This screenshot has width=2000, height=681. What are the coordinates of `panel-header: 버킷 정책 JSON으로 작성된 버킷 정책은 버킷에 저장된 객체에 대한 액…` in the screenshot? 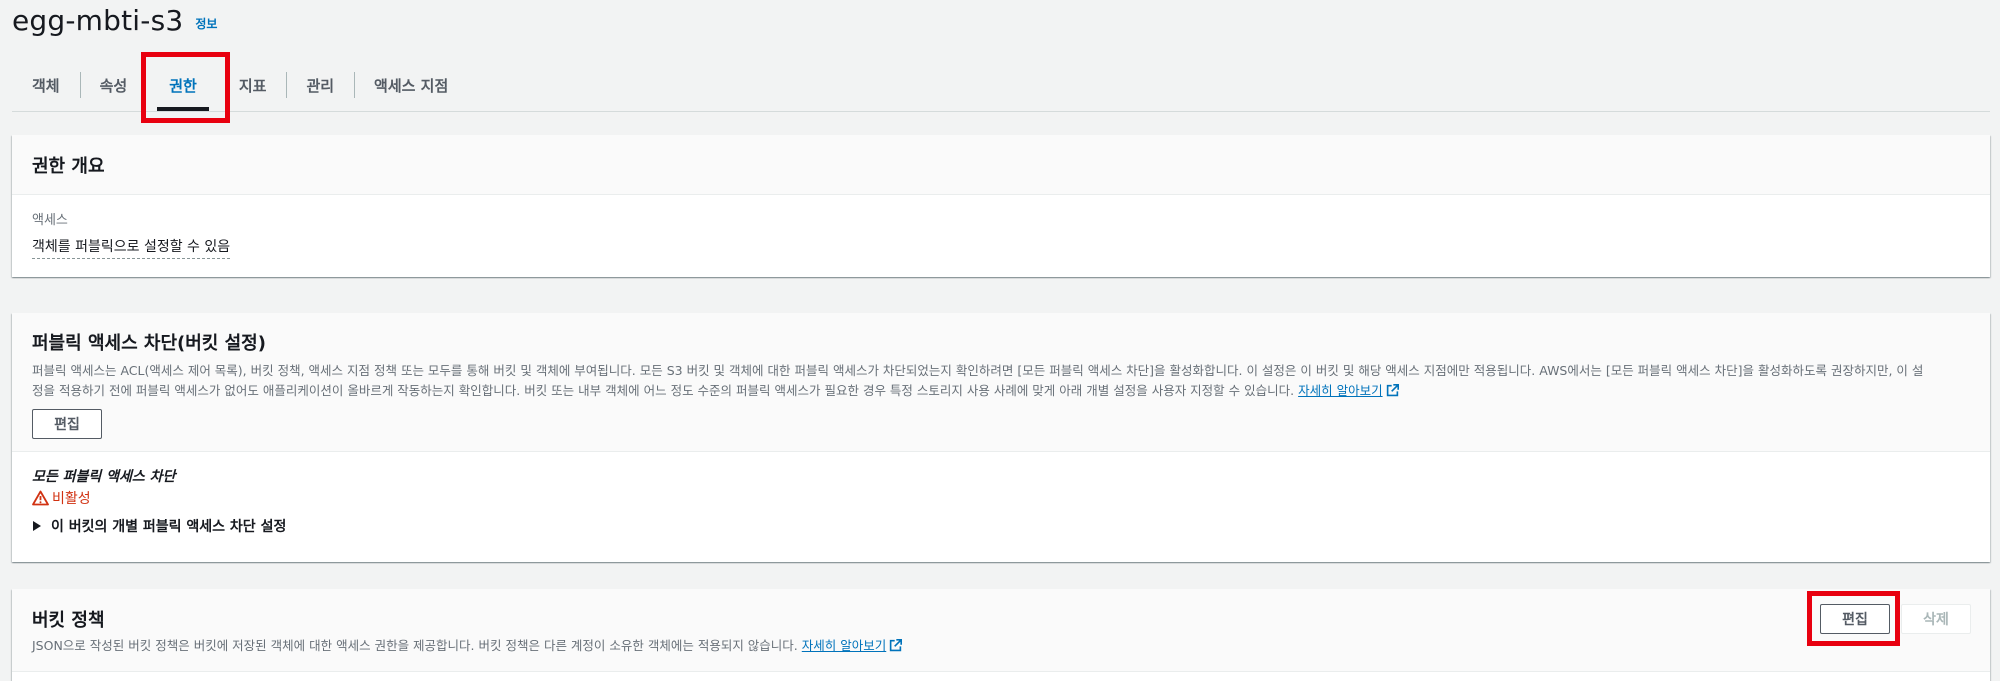 It's located at (1001, 630).